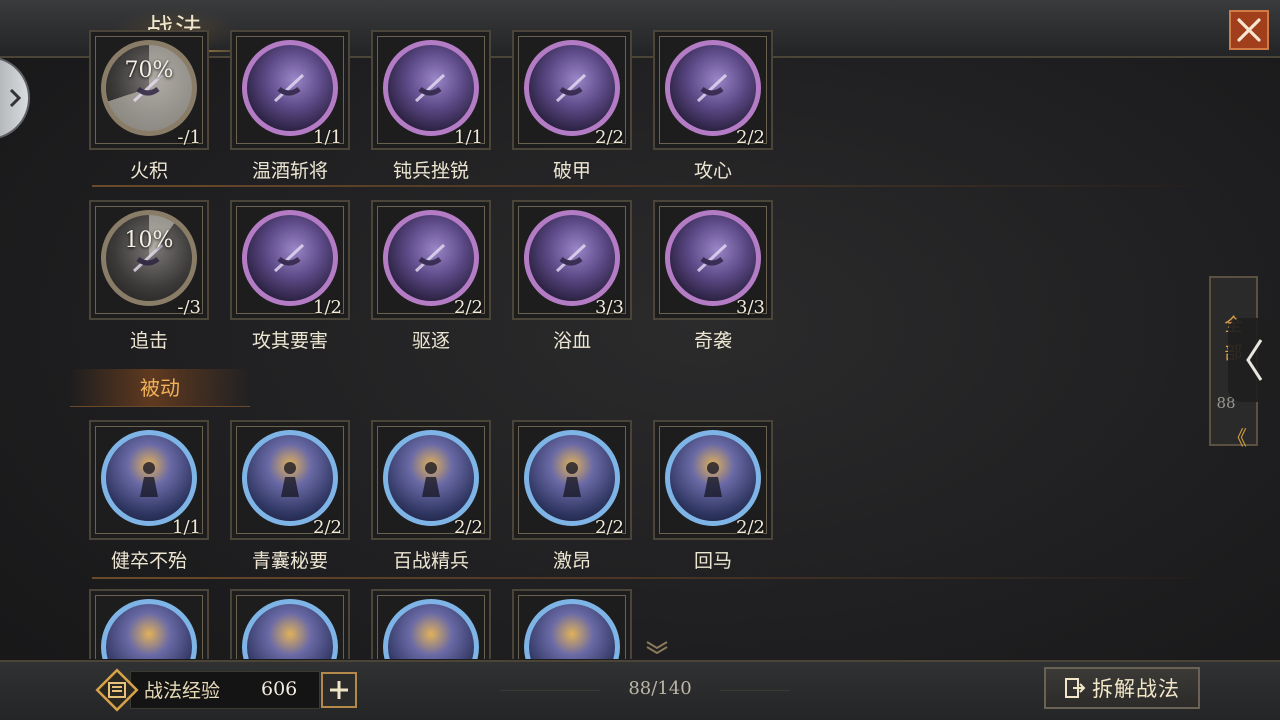 The image size is (1280, 720). What do you see at coordinates (430, 171) in the screenshot?
I see `tactic-name: 钝兵挫锐` at bounding box center [430, 171].